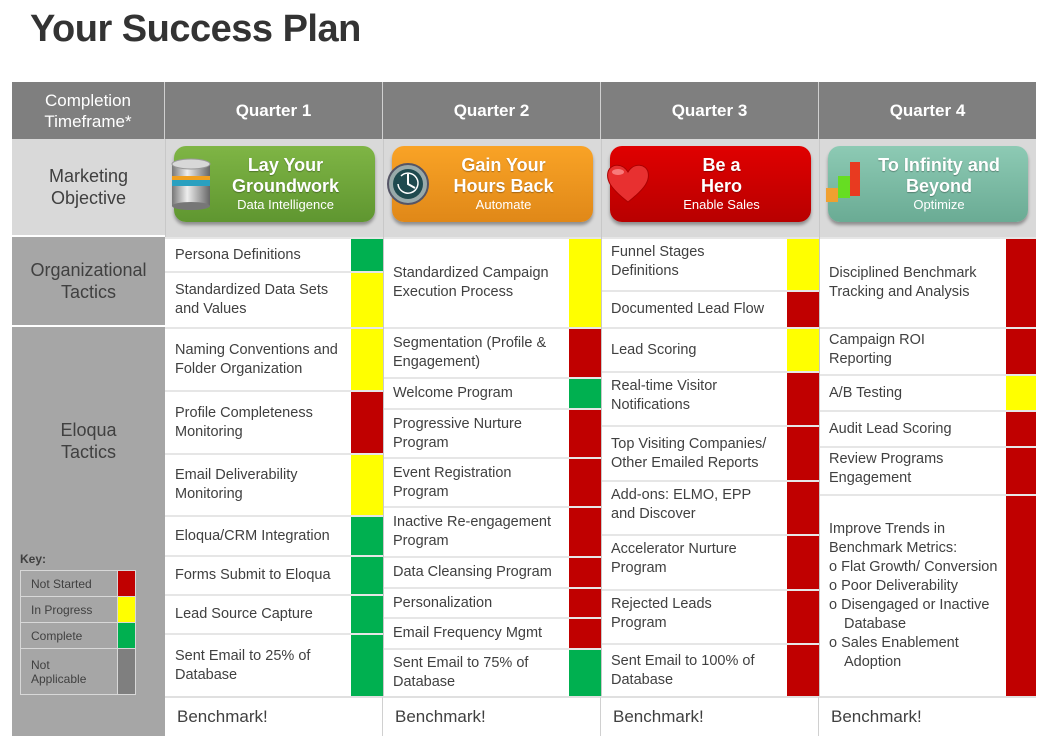 The width and height of the screenshot is (1062, 738). I want to click on row-label-text: Marketing Objective, so click(88, 187).